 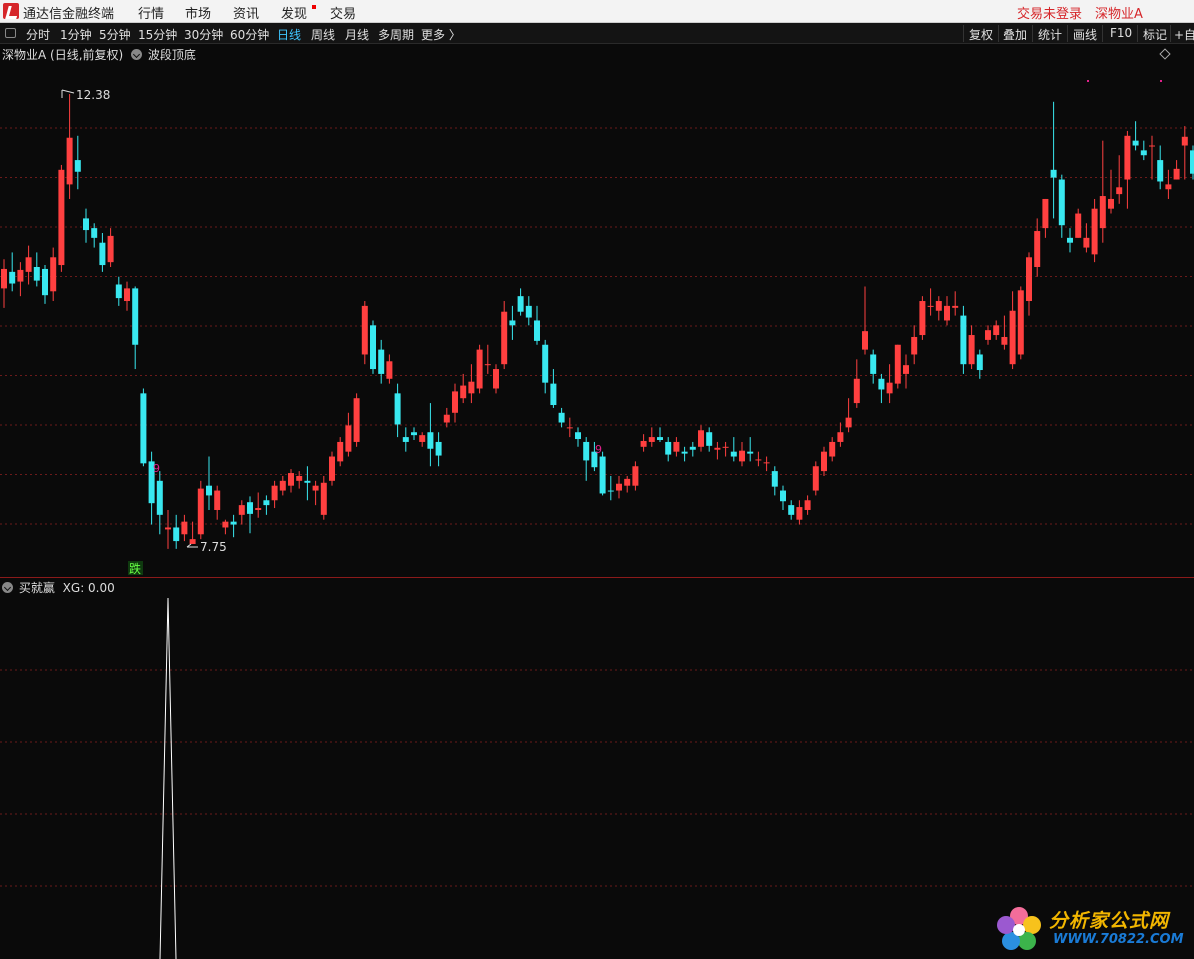 What do you see at coordinates (198, 12) in the screenshot?
I see `menu-market: 市场` at bounding box center [198, 12].